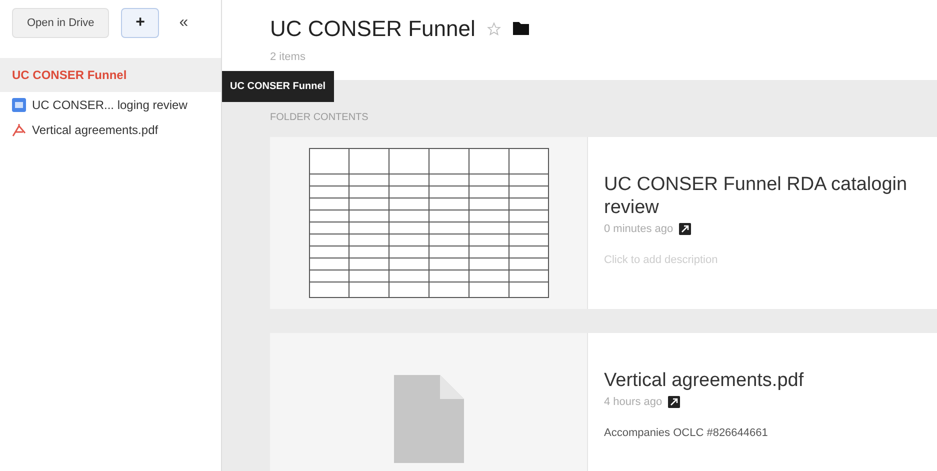 The height and width of the screenshot is (471, 937). Describe the element at coordinates (183, 23) in the screenshot. I see `collapse-button: «` at that location.